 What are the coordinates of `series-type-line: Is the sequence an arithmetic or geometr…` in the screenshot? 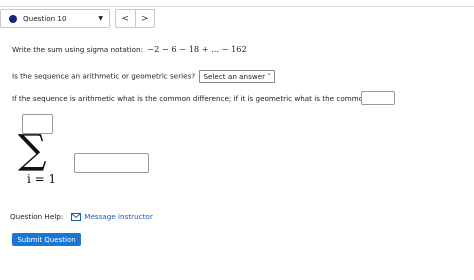 It's located at (143, 76).